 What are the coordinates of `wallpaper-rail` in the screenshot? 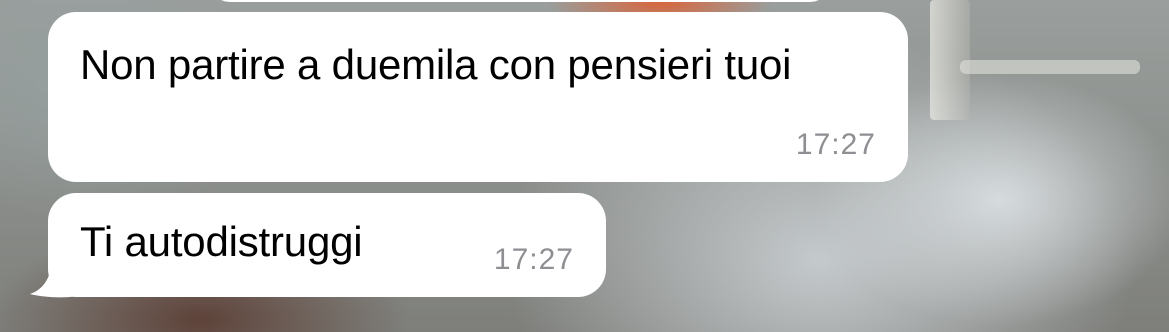 It's located at (1050, 67).